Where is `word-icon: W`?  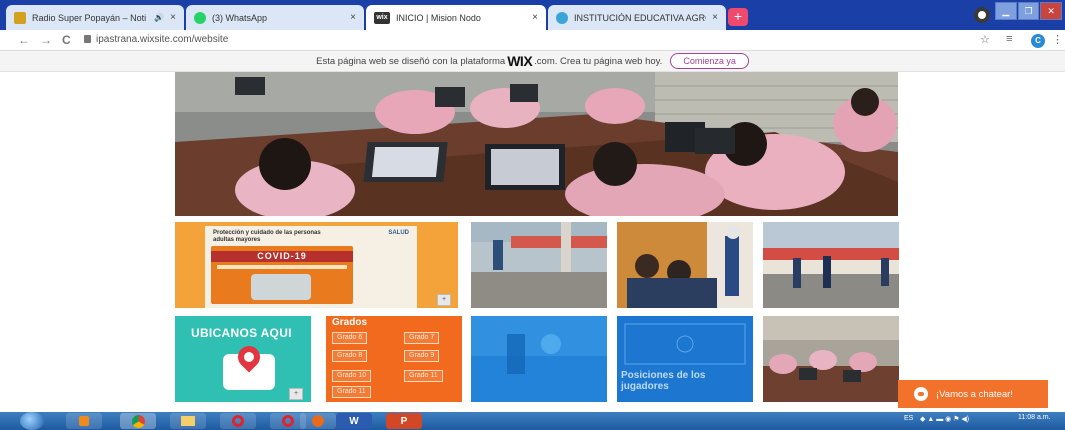
word-icon: W is located at coordinates (354, 421).